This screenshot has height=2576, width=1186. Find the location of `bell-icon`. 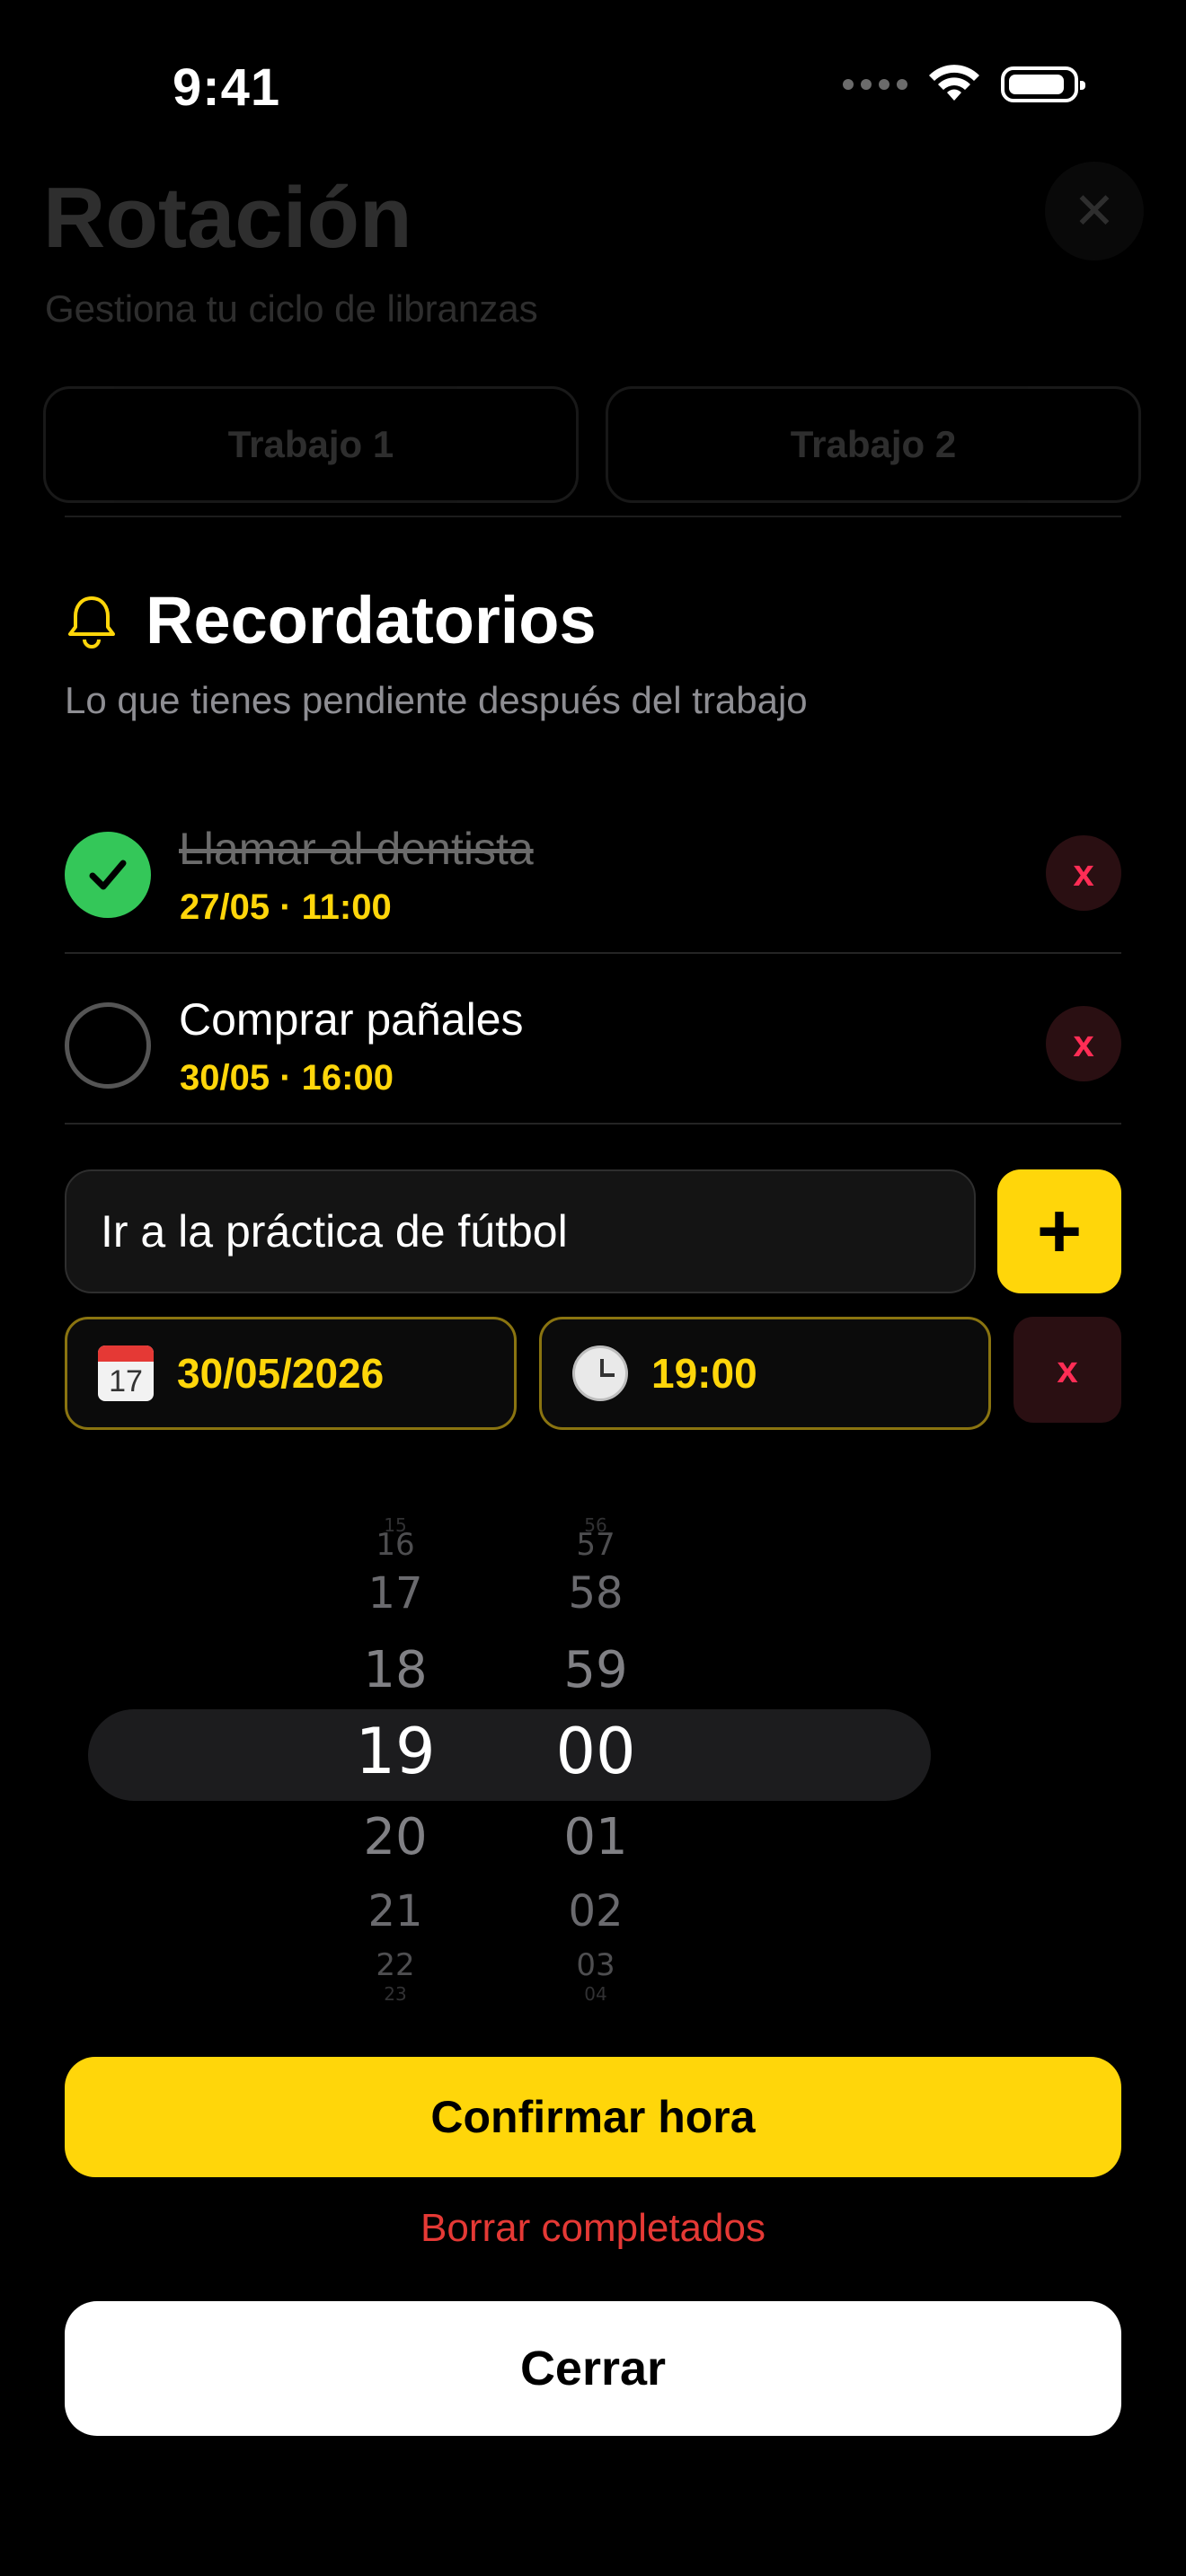

bell-icon is located at coordinates (91, 622).